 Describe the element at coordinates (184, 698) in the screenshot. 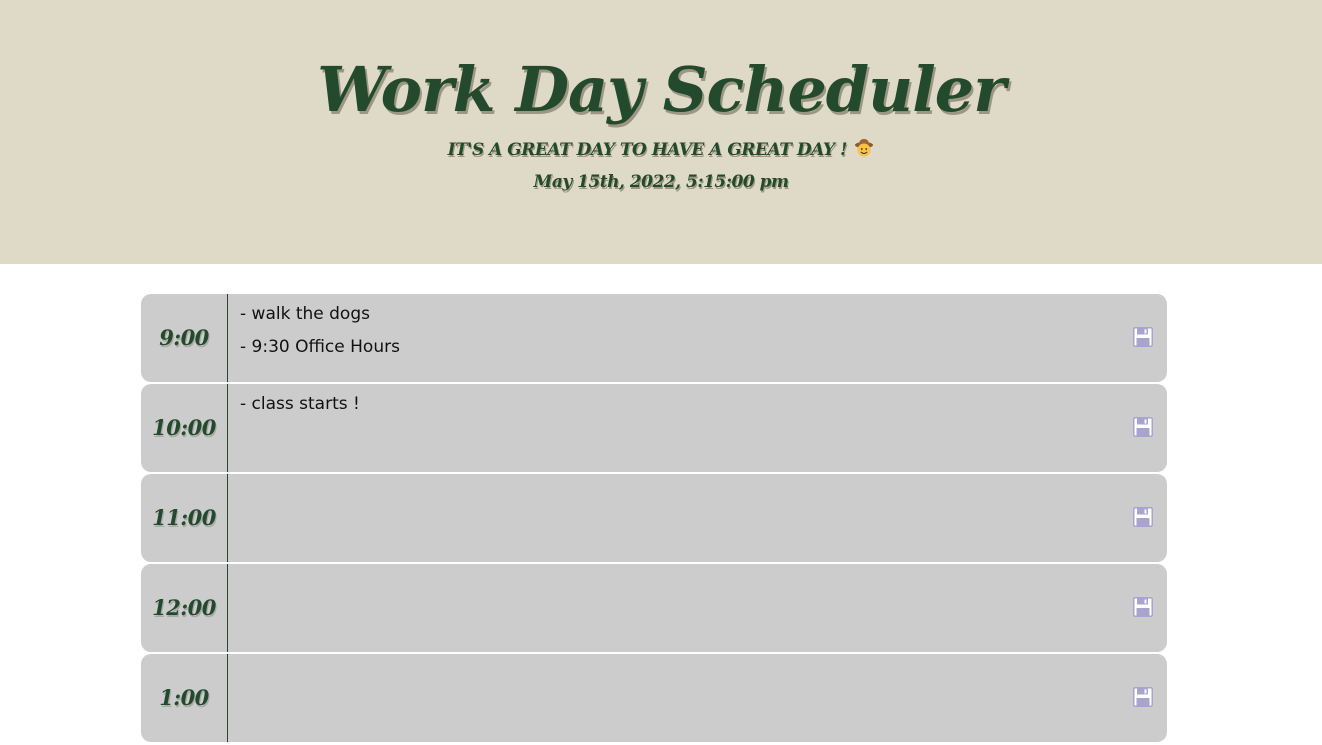

I see `hour-label: 1:00` at that location.